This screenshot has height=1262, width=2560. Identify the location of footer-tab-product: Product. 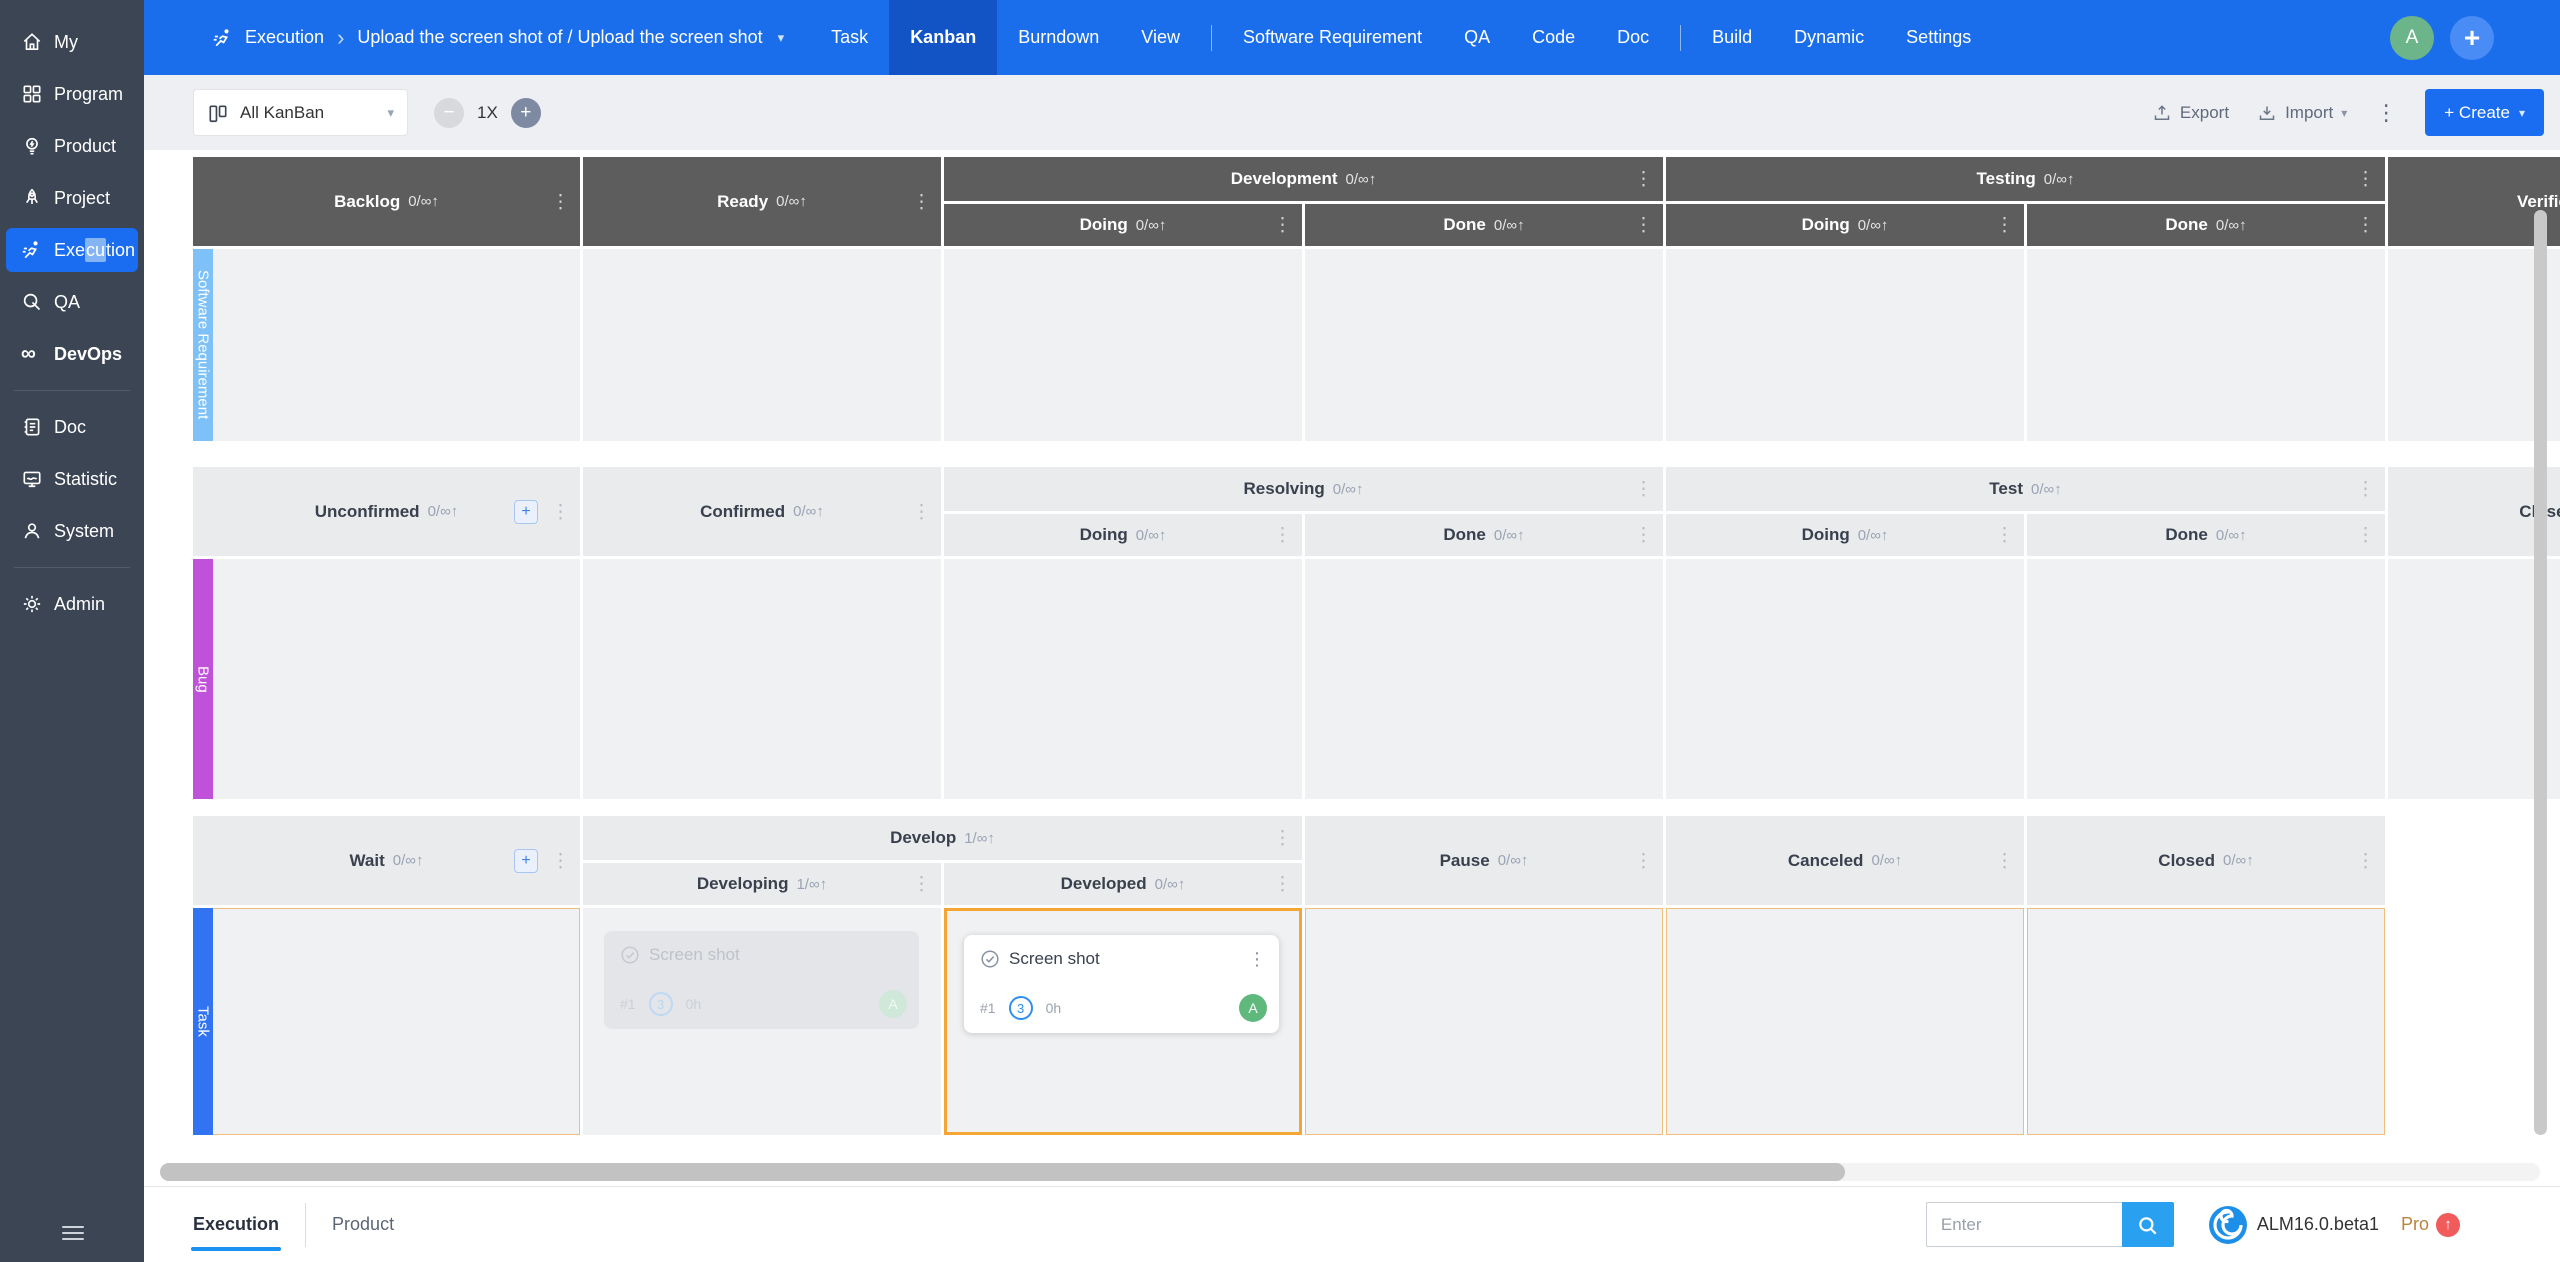
(363, 1224).